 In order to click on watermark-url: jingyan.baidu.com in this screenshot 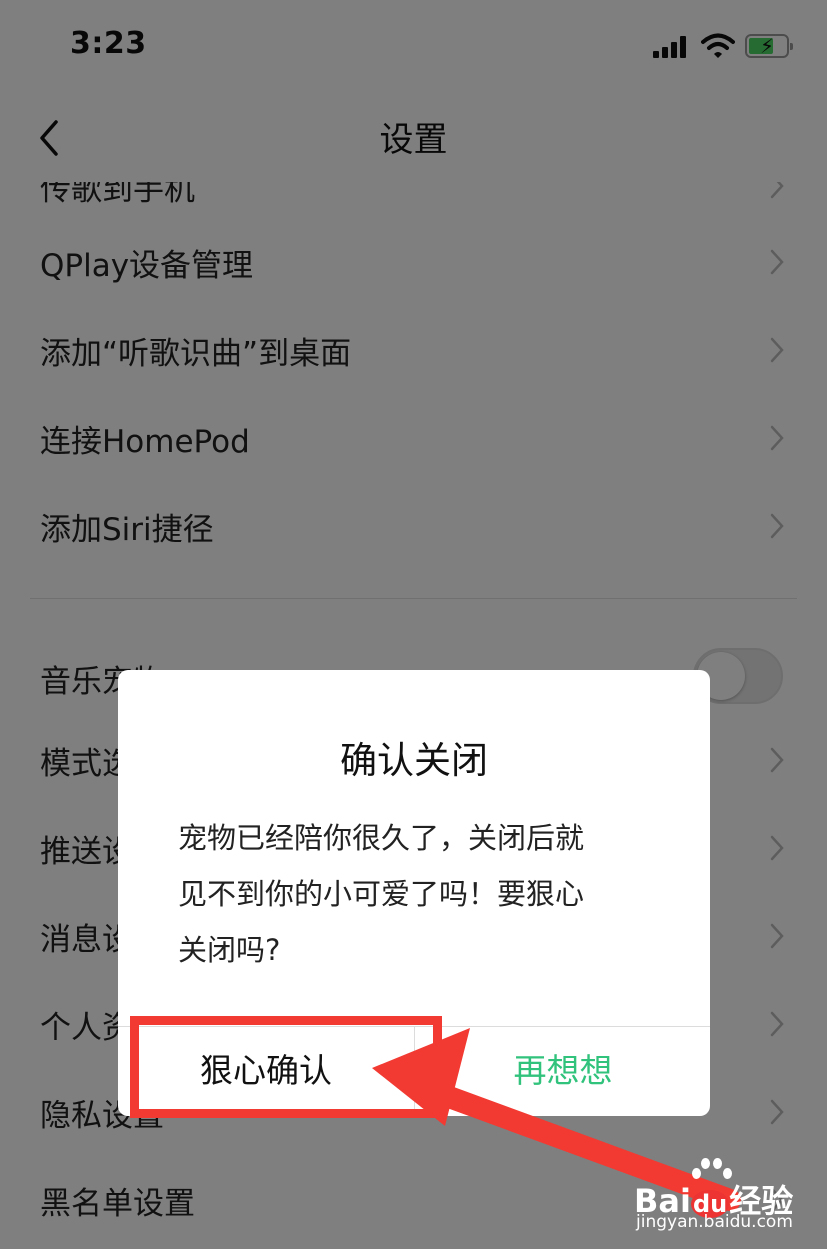, I will do `click(714, 1222)`.